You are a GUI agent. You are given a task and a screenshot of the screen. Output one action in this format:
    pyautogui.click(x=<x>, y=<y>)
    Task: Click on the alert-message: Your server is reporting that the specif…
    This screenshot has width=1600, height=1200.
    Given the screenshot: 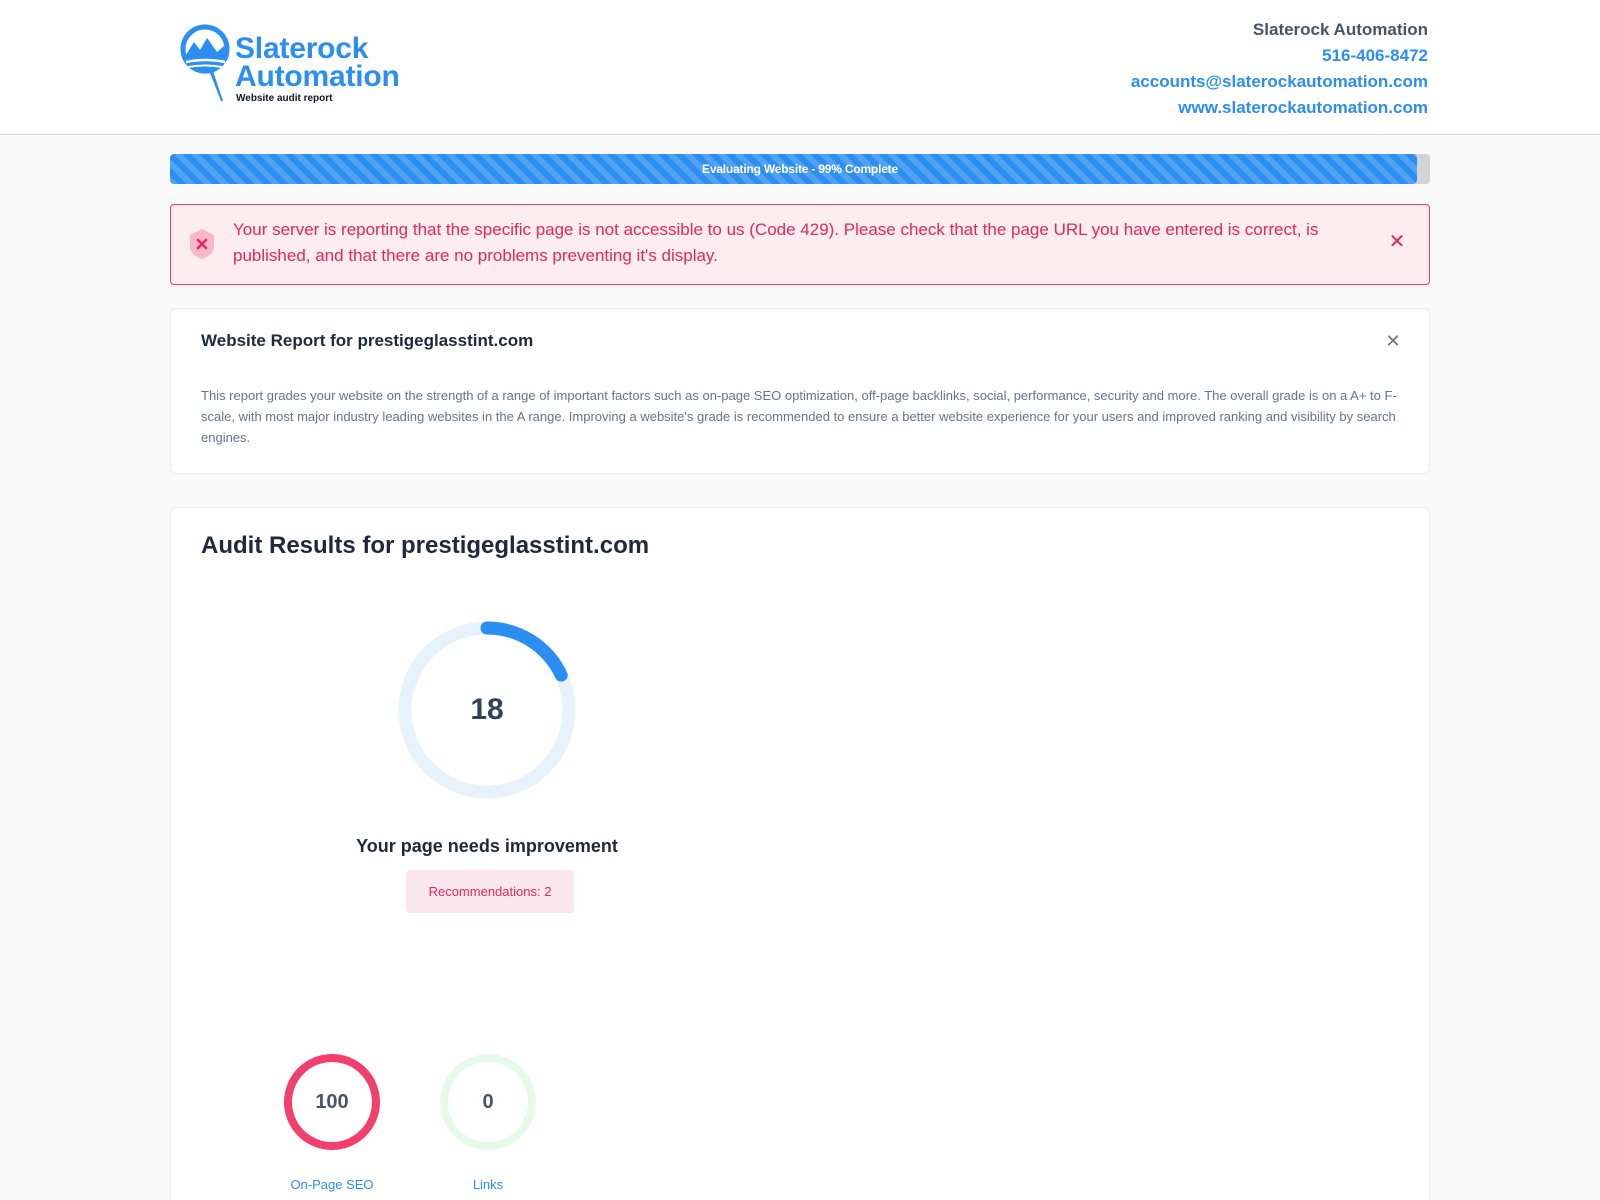 What is the action you would take?
    pyautogui.click(x=776, y=242)
    